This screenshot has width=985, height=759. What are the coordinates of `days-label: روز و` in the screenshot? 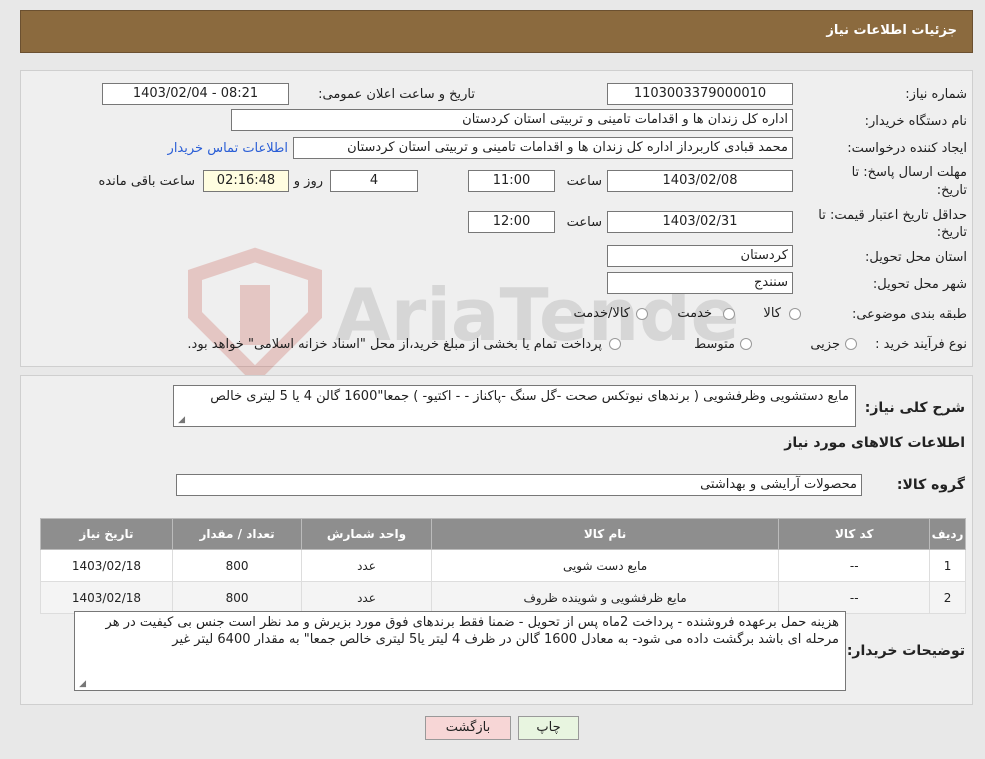 It's located at (308, 181).